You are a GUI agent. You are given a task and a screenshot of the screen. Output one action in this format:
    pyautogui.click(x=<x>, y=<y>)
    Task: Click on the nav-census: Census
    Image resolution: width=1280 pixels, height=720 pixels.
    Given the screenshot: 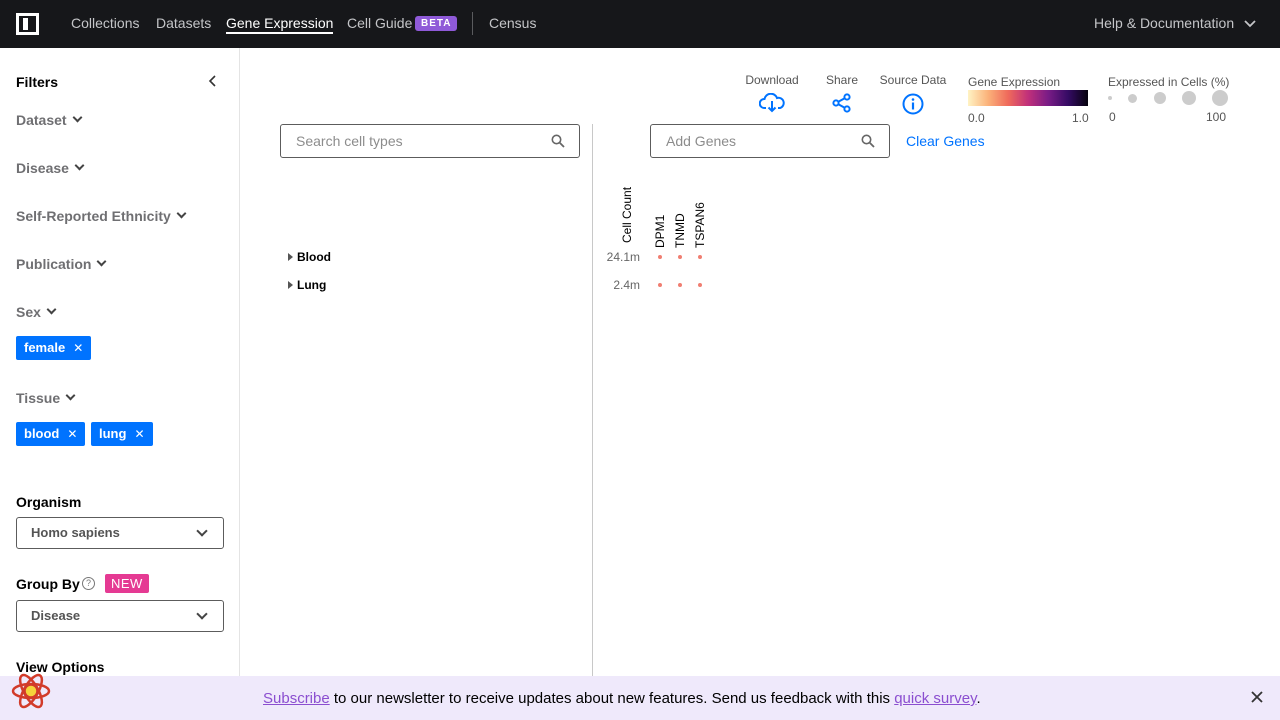 What is the action you would take?
    pyautogui.click(x=512, y=23)
    